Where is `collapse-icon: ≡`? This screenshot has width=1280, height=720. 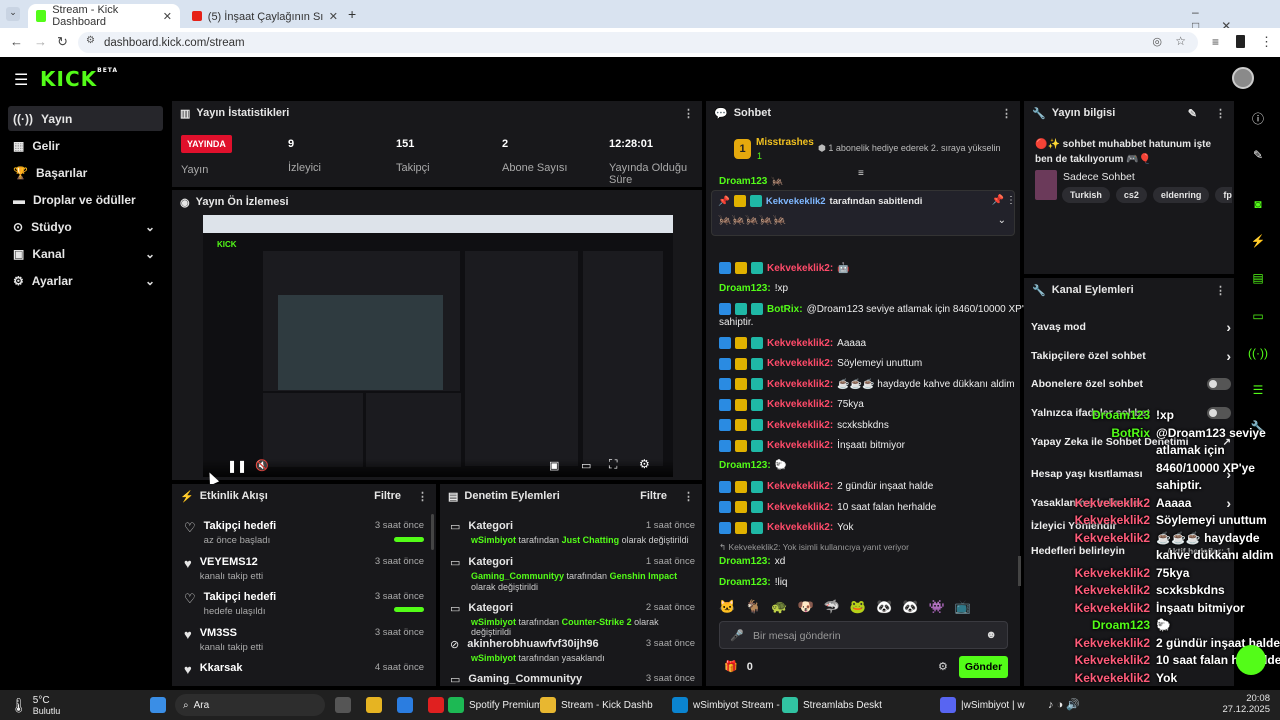 collapse-icon: ≡ is located at coordinates (861, 173).